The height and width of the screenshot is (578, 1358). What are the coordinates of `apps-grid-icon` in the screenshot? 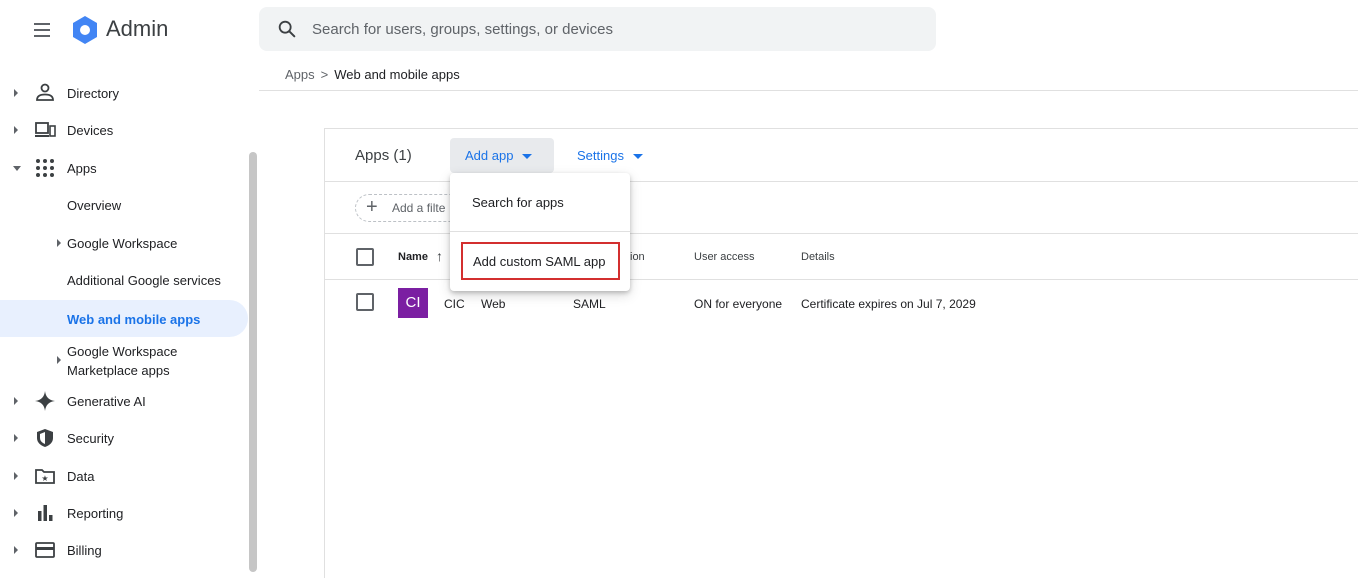 It's located at (45, 168).